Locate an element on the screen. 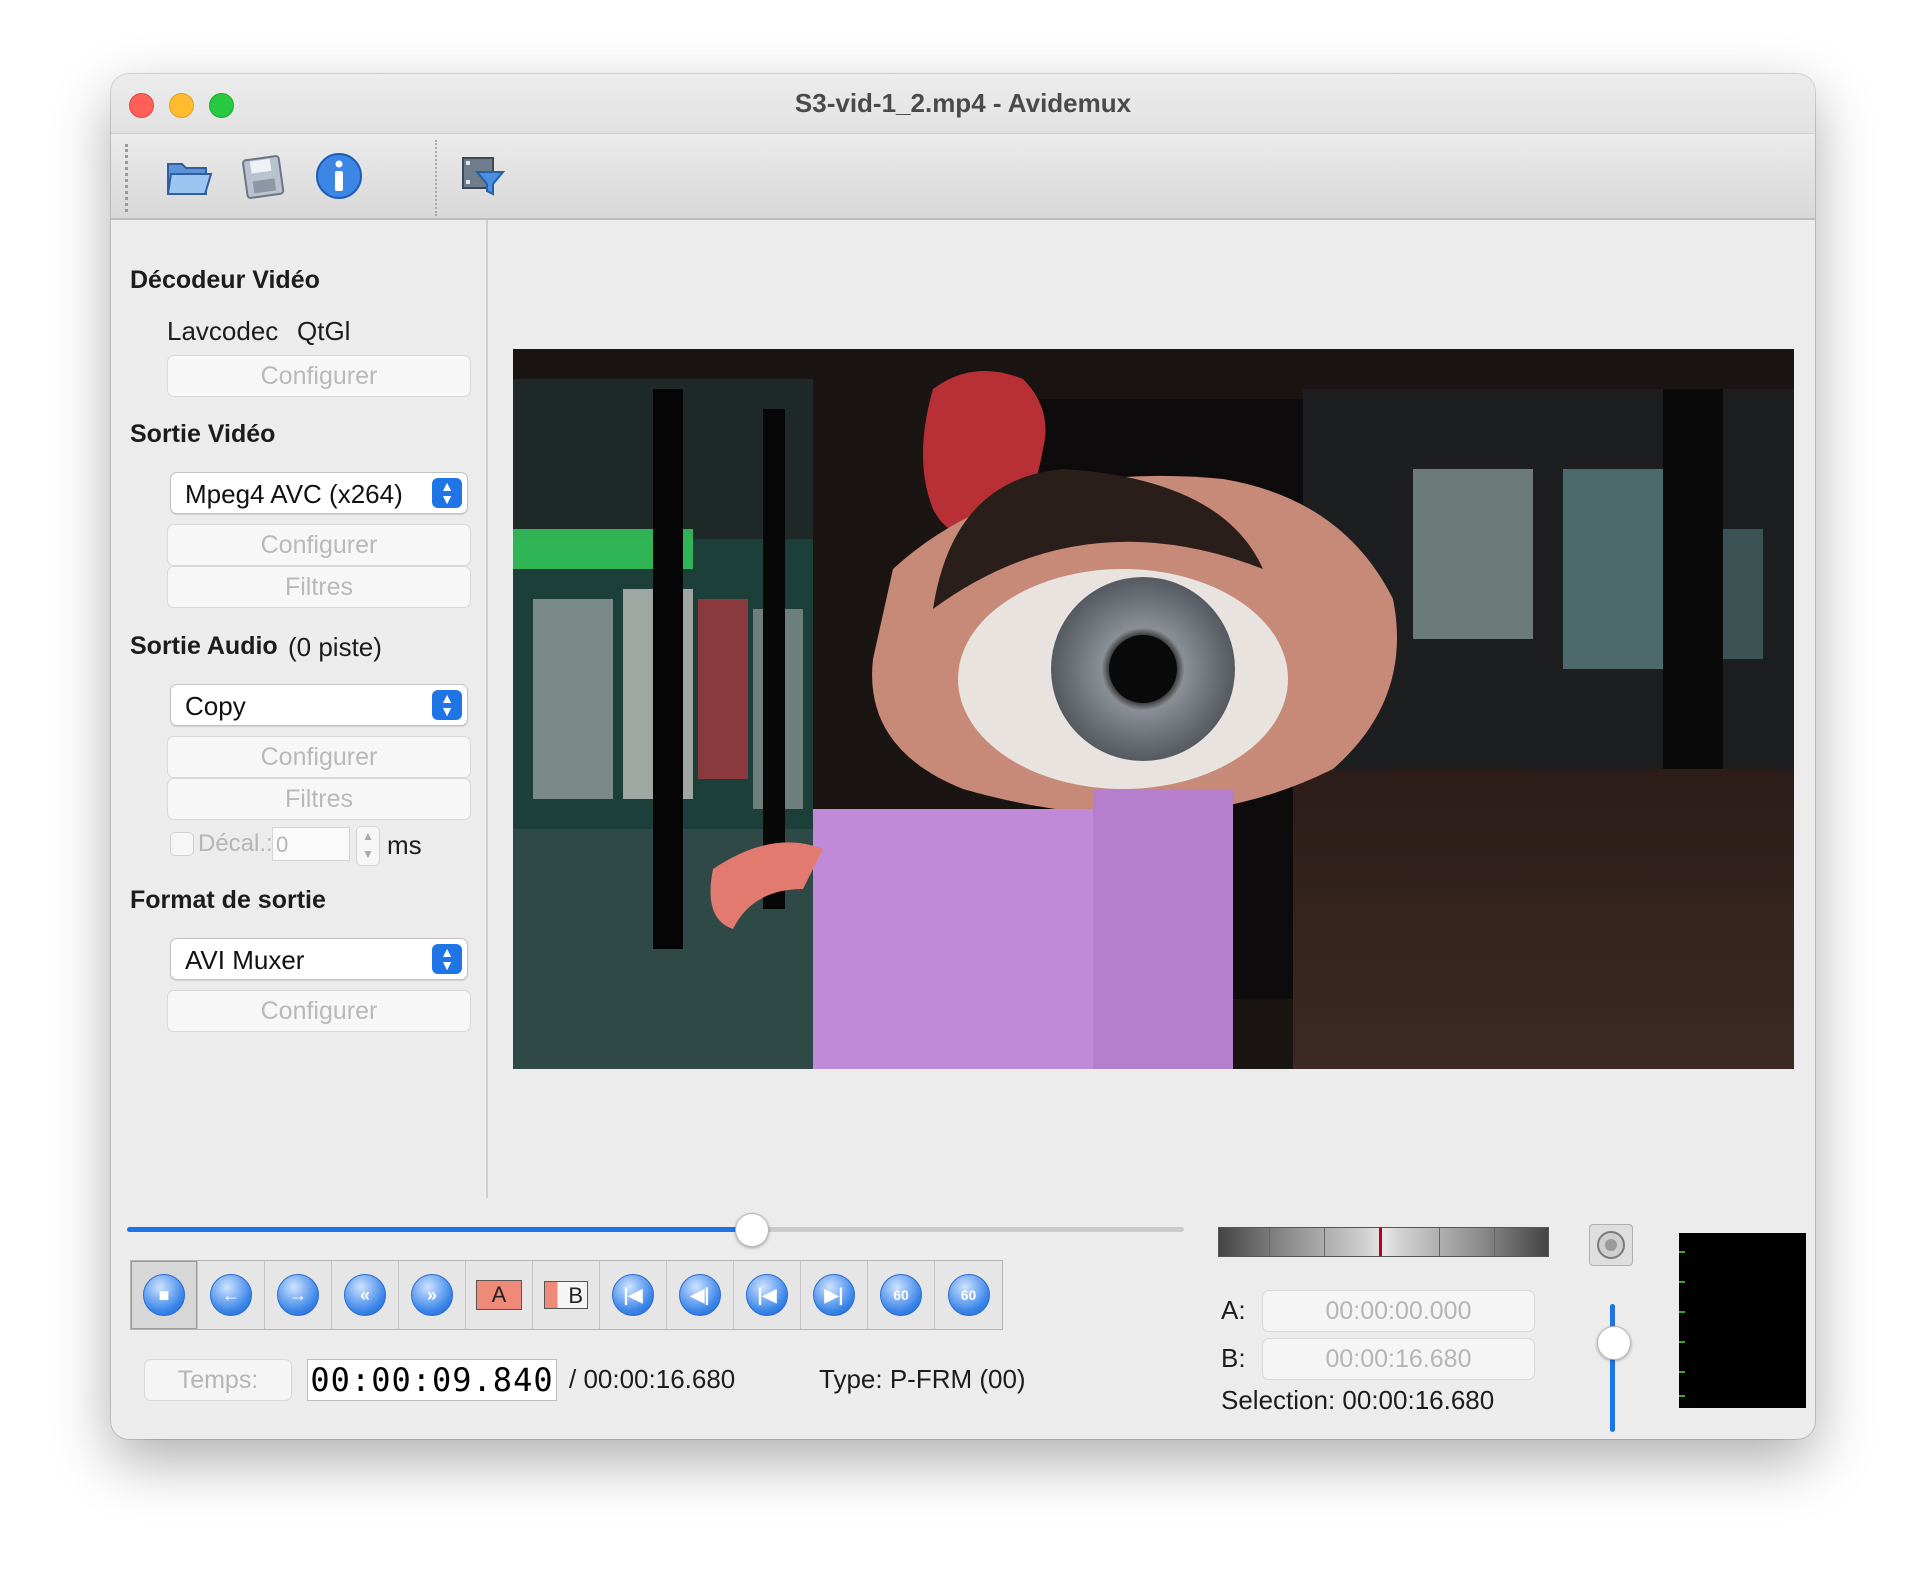 The width and height of the screenshot is (1926, 1588). speaker-icon is located at coordinates (1611, 1245).